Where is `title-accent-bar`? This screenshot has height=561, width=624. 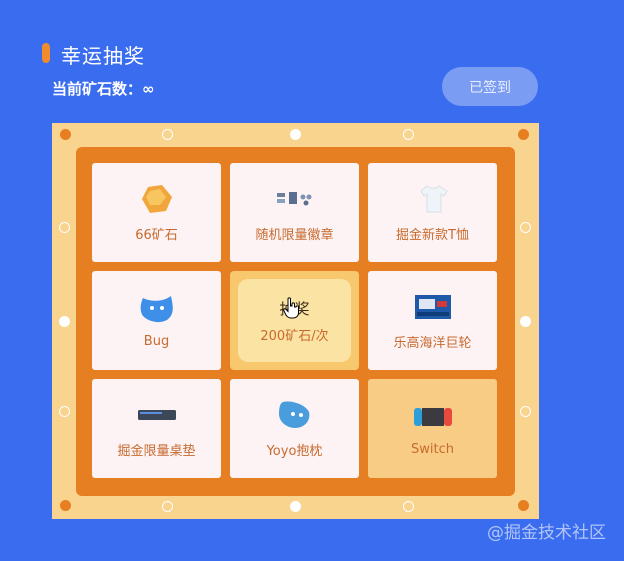
title-accent-bar is located at coordinates (46, 53).